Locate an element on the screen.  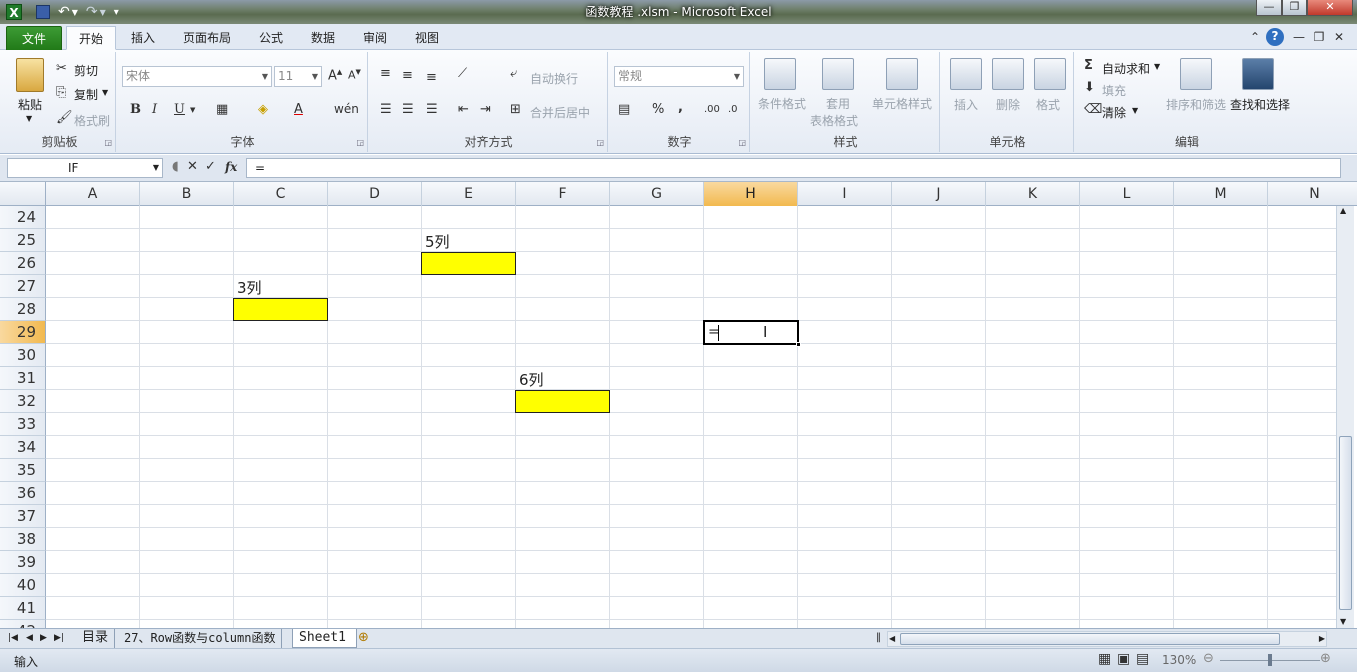
next-sheet-icon: ▶ is located at coordinates (43, 638).